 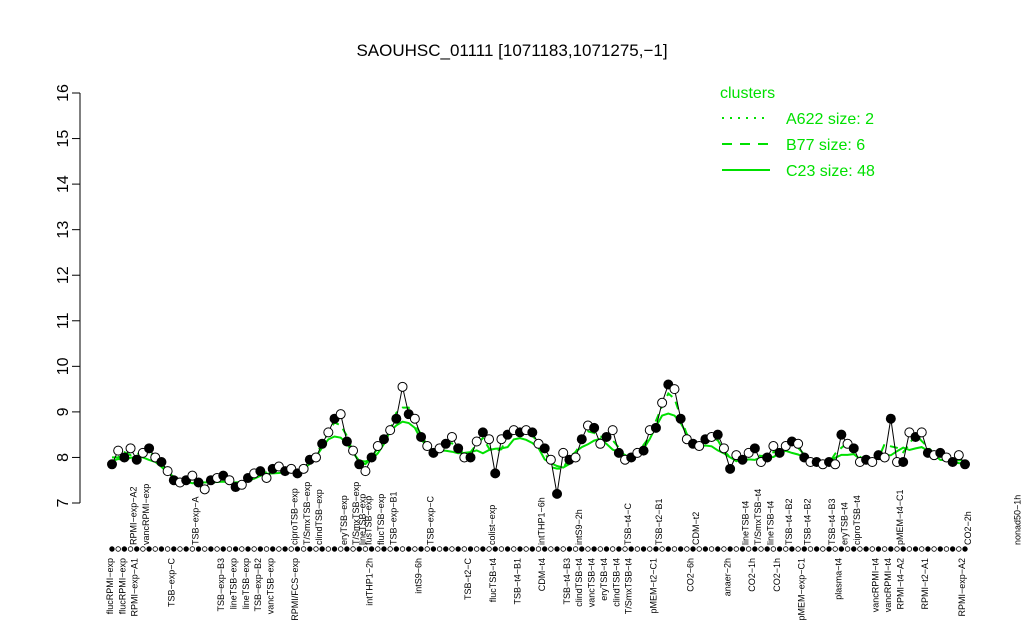 I want to click on x-label-upper-23: TSB−t4−B2, so click(x=807, y=521).